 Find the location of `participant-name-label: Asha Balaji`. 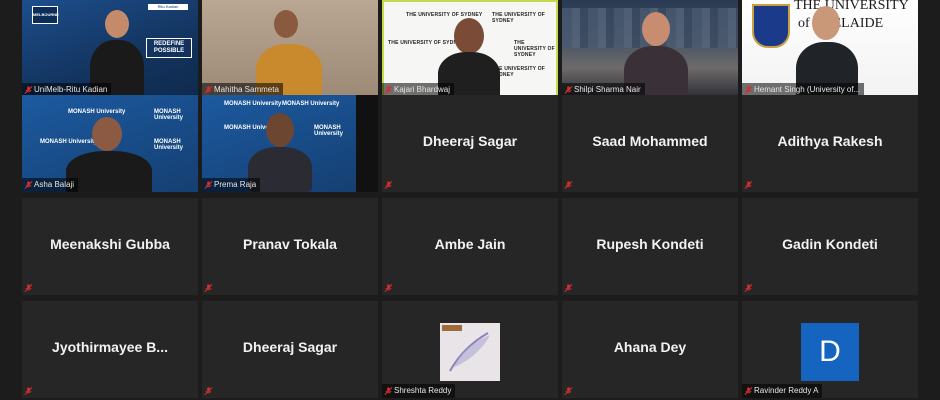

participant-name-label: Asha Balaji is located at coordinates (50, 185).